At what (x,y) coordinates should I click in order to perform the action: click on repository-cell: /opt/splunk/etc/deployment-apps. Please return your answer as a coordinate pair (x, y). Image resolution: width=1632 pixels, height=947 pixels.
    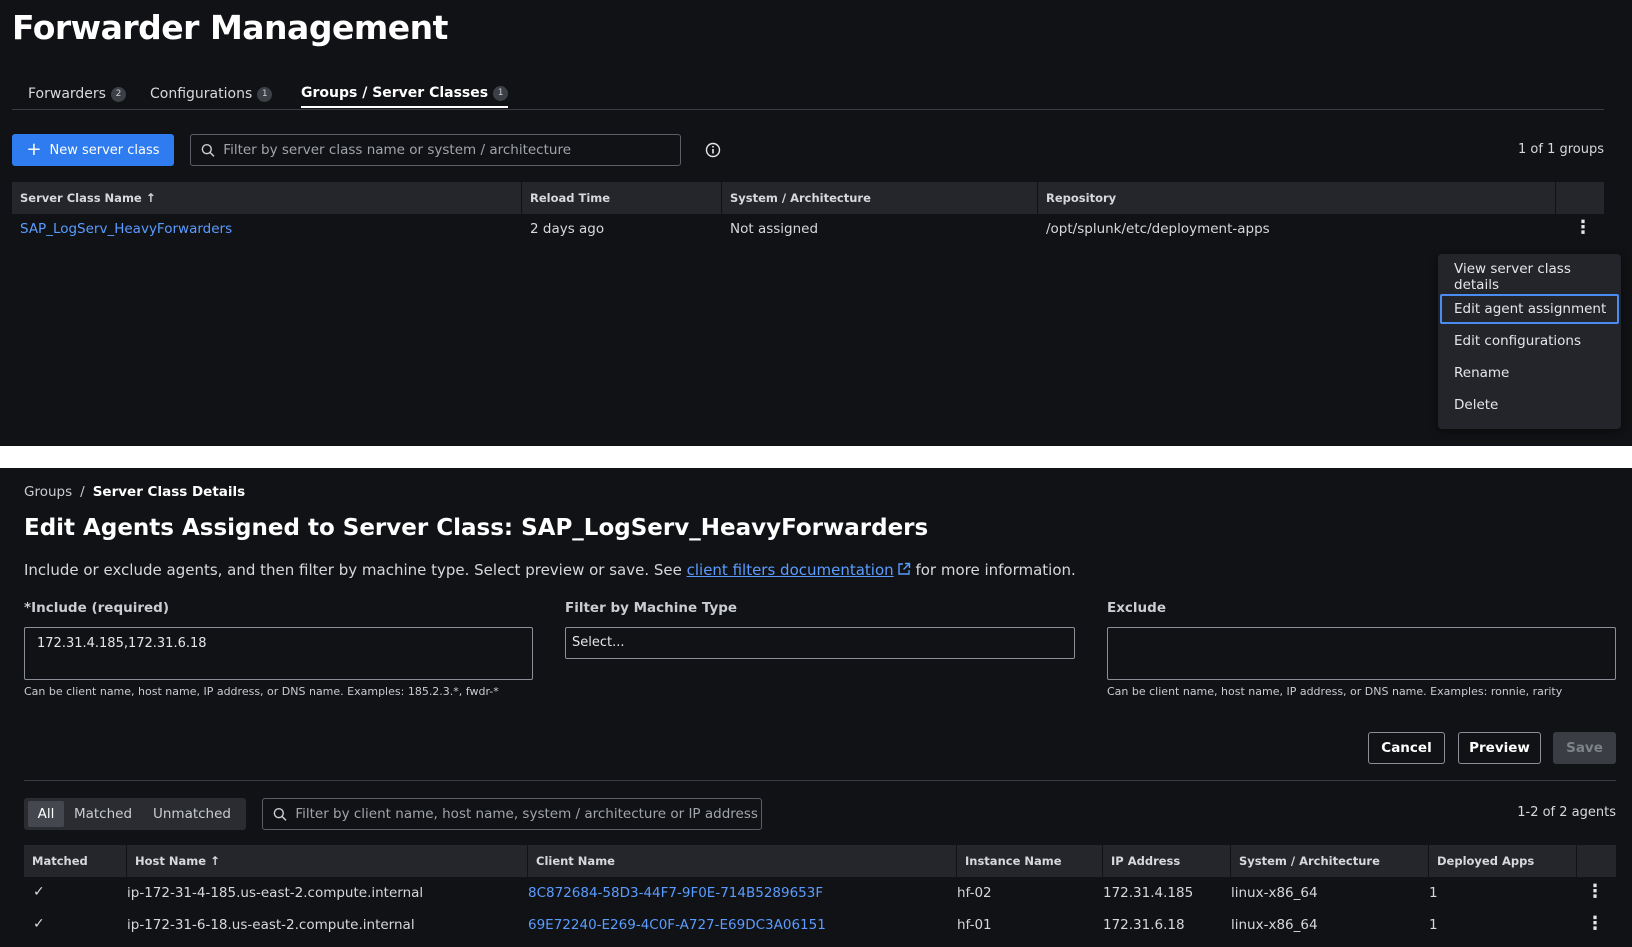
    Looking at the image, I should click on (1158, 229).